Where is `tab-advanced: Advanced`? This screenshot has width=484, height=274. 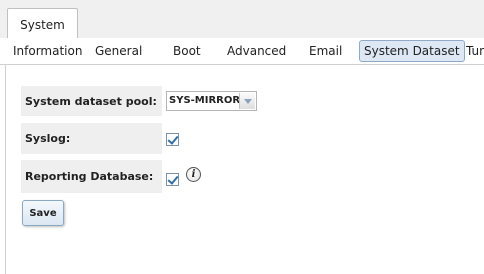
tab-advanced: Advanced is located at coordinates (256, 51).